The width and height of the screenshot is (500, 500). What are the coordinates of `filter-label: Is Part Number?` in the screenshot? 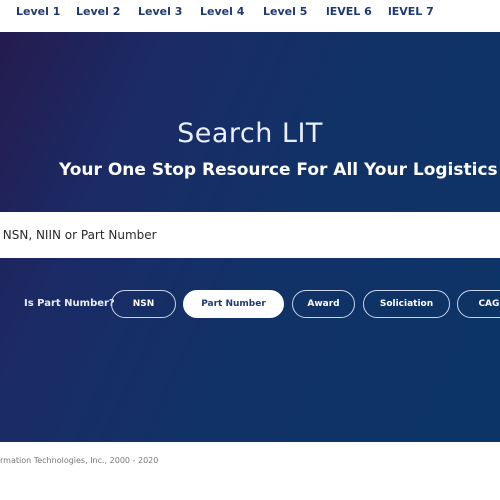 It's located at (69, 303).